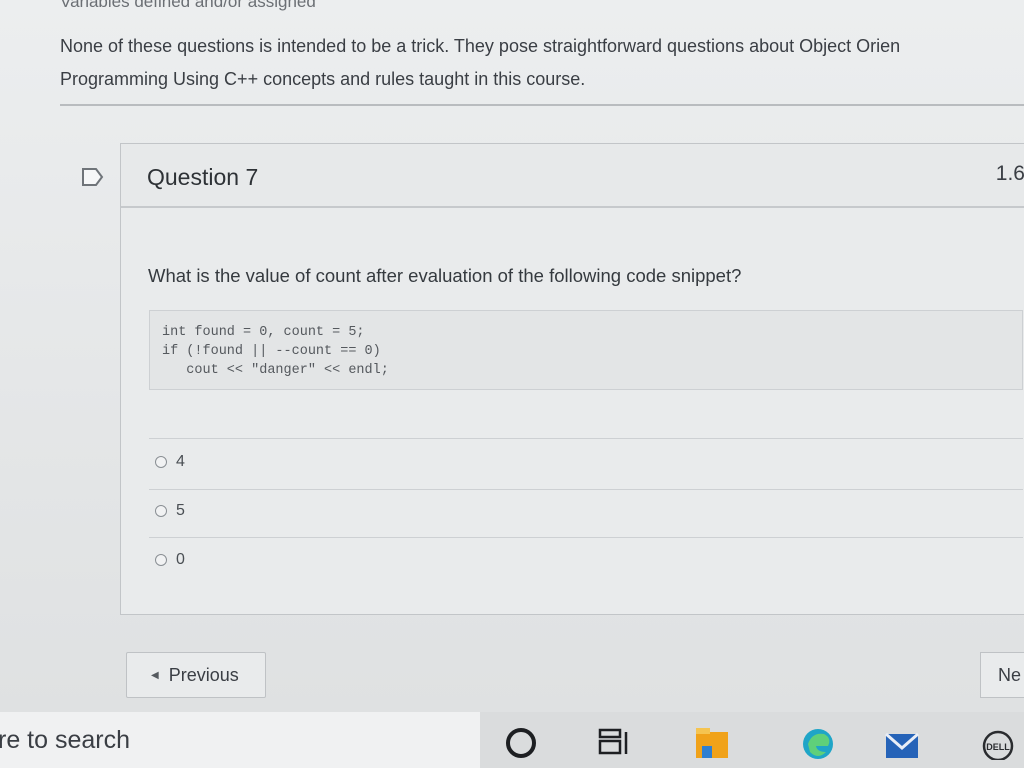 This screenshot has height=768, width=1024. I want to click on answer-option: 0, so click(170, 560).